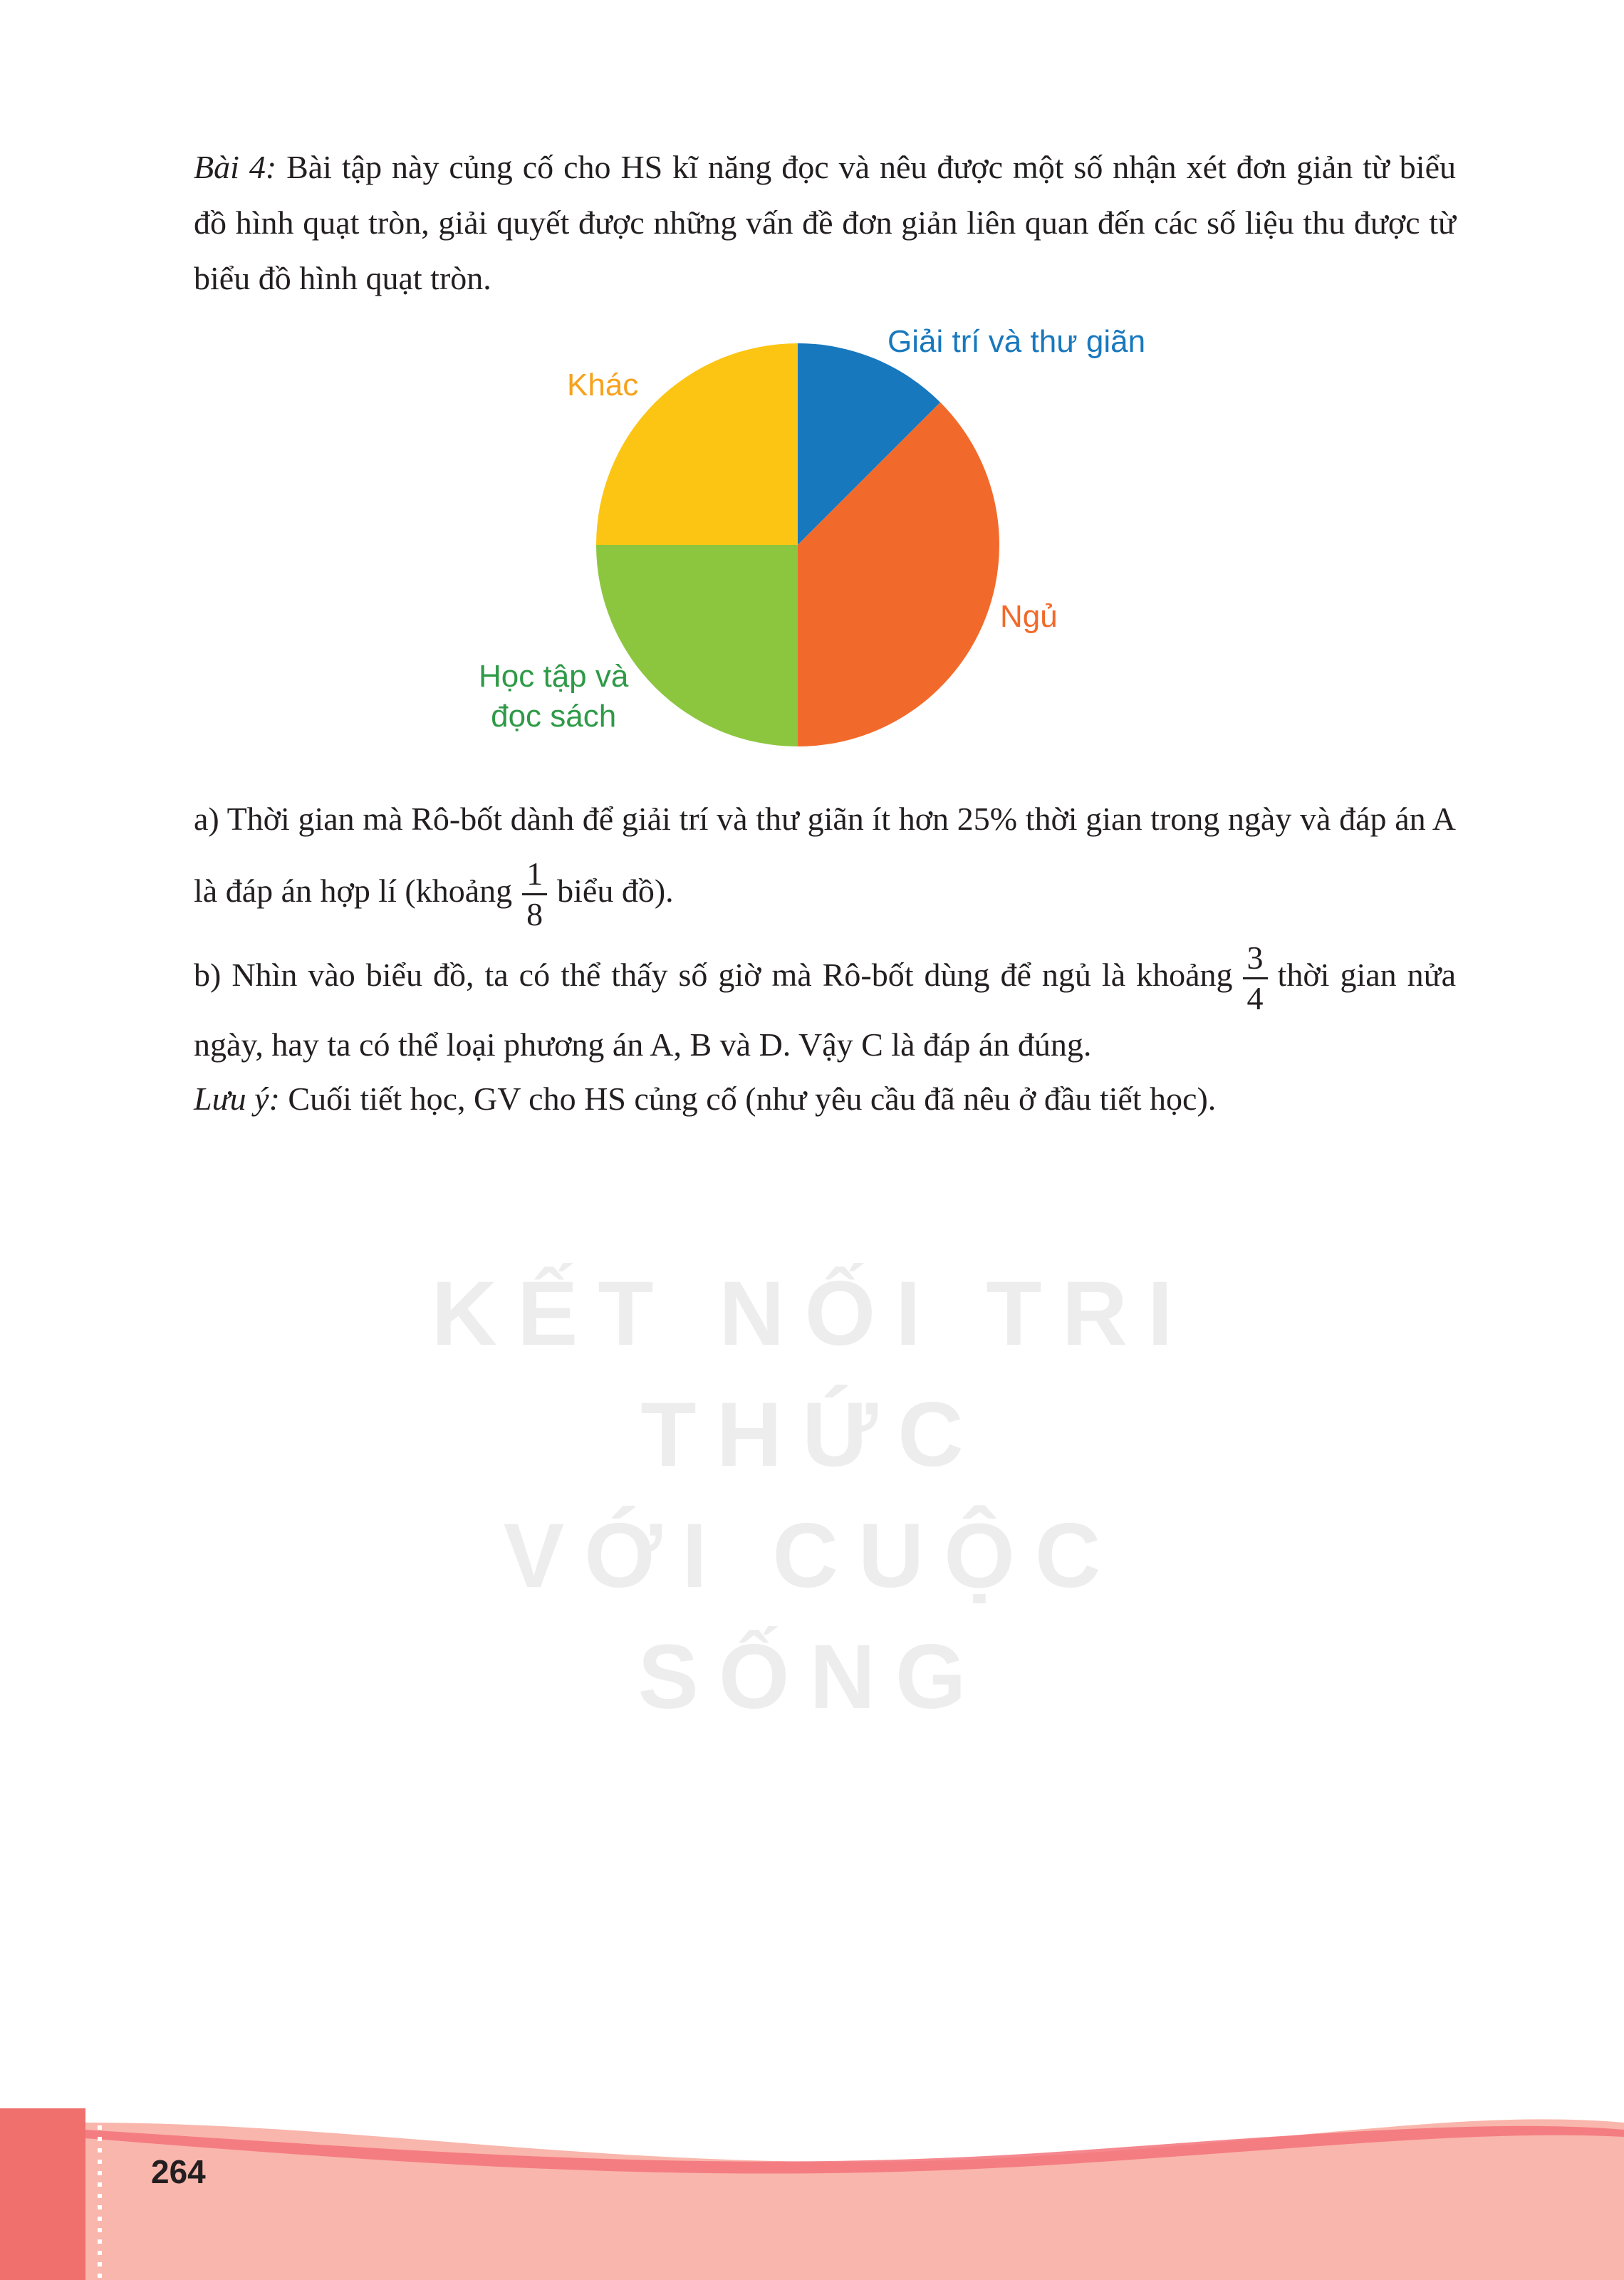  What do you see at coordinates (812, 2194) in the screenshot?
I see `footer-band` at bounding box center [812, 2194].